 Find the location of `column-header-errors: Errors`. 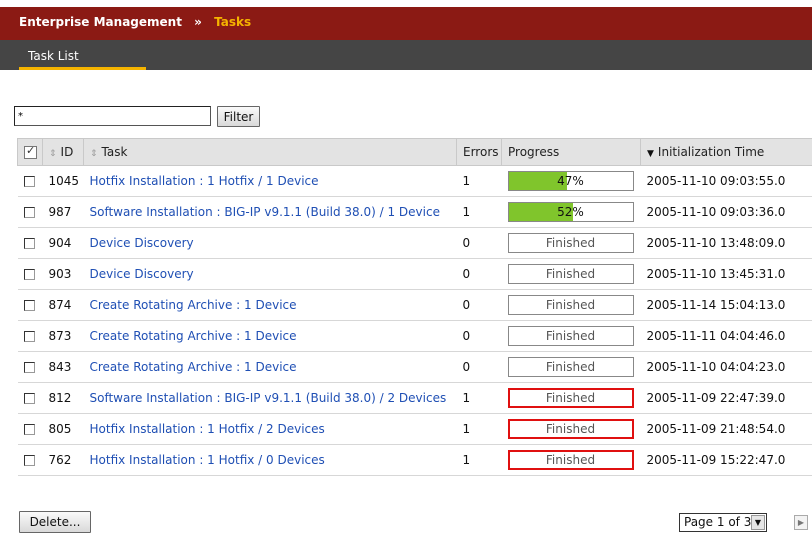

column-header-errors: Errors is located at coordinates (479, 152).